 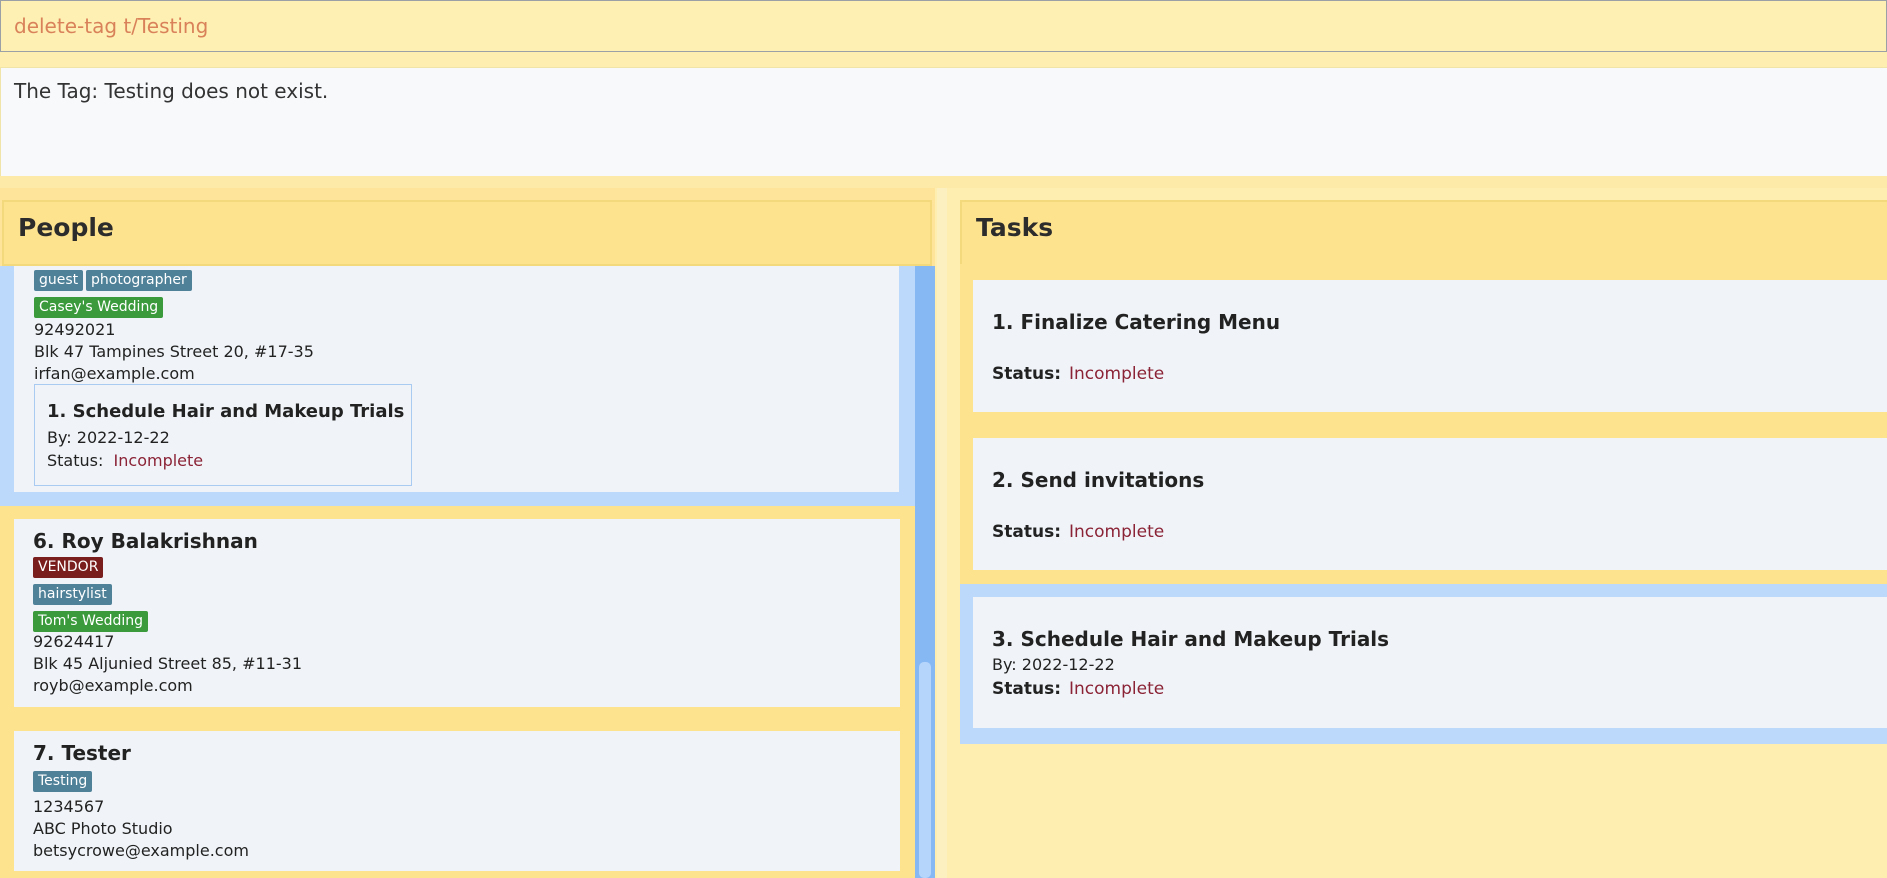 I want to click on tasks-panel-header: Tasks, so click(x=1423, y=233).